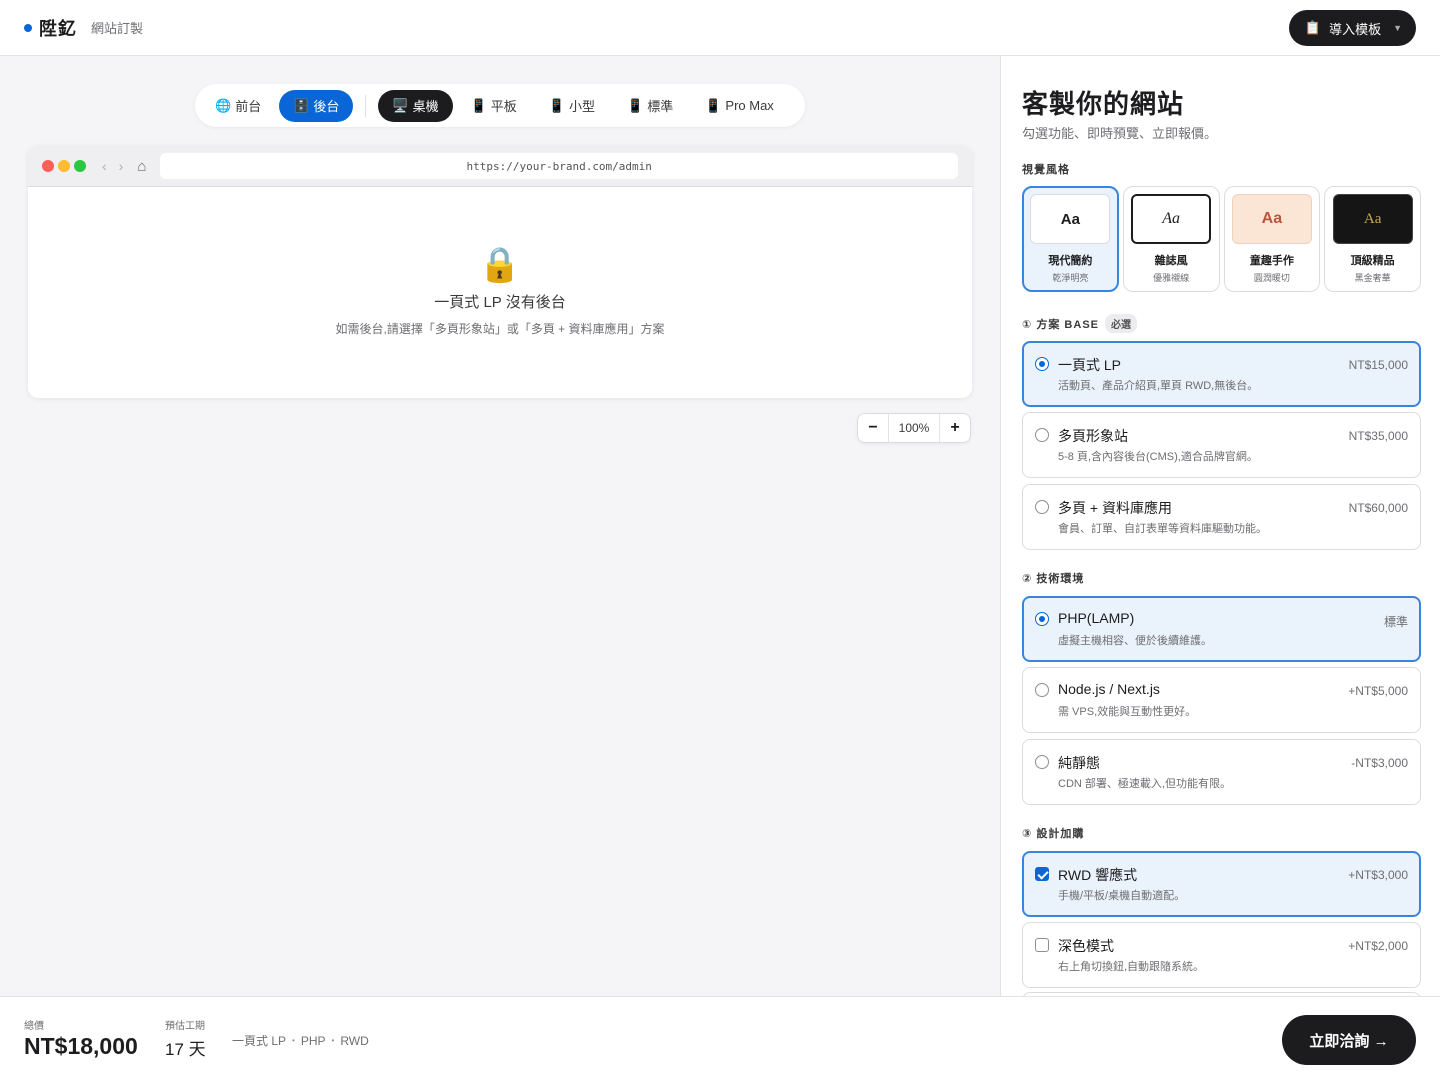 The width and height of the screenshot is (1440, 1080). What do you see at coordinates (650, 106) in the screenshot?
I see `device-standard: 📱 標準` at bounding box center [650, 106].